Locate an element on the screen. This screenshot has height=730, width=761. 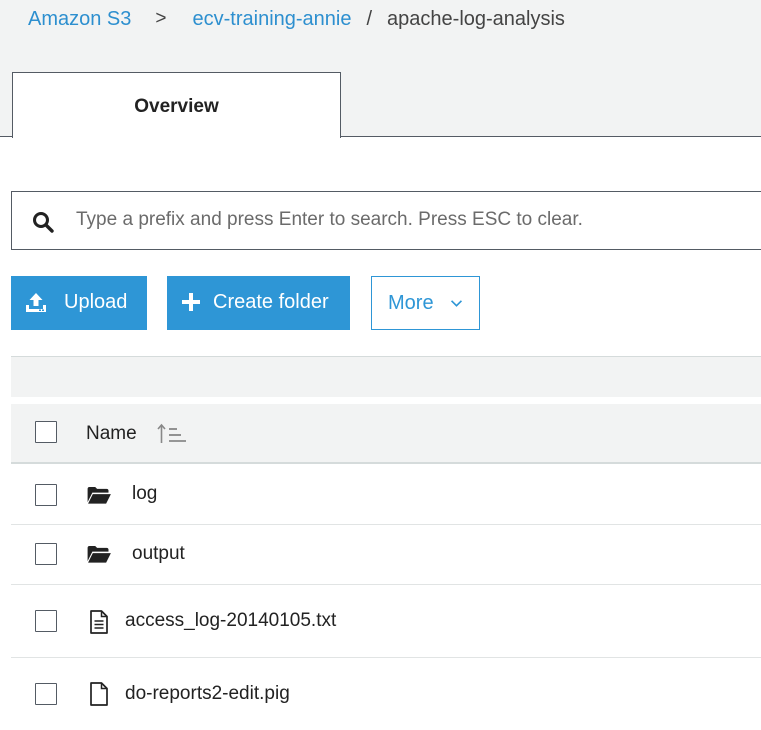
row-name-link: access_log-20140105.txt is located at coordinates (230, 621).